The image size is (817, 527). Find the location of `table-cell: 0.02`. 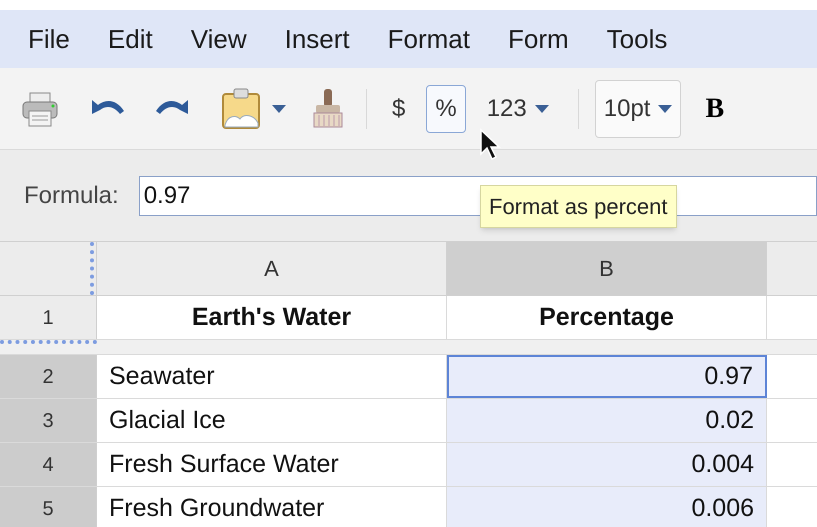

table-cell: 0.02 is located at coordinates (607, 420).